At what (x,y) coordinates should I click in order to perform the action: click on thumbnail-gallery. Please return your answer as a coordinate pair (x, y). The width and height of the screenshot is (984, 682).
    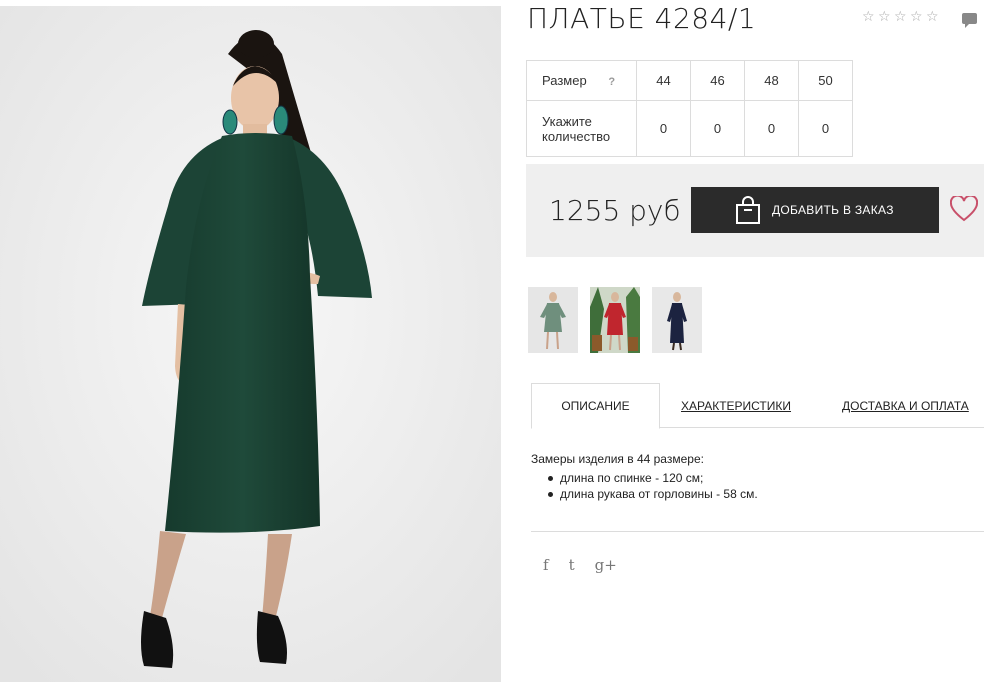
    Looking at the image, I should click on (615, 320).